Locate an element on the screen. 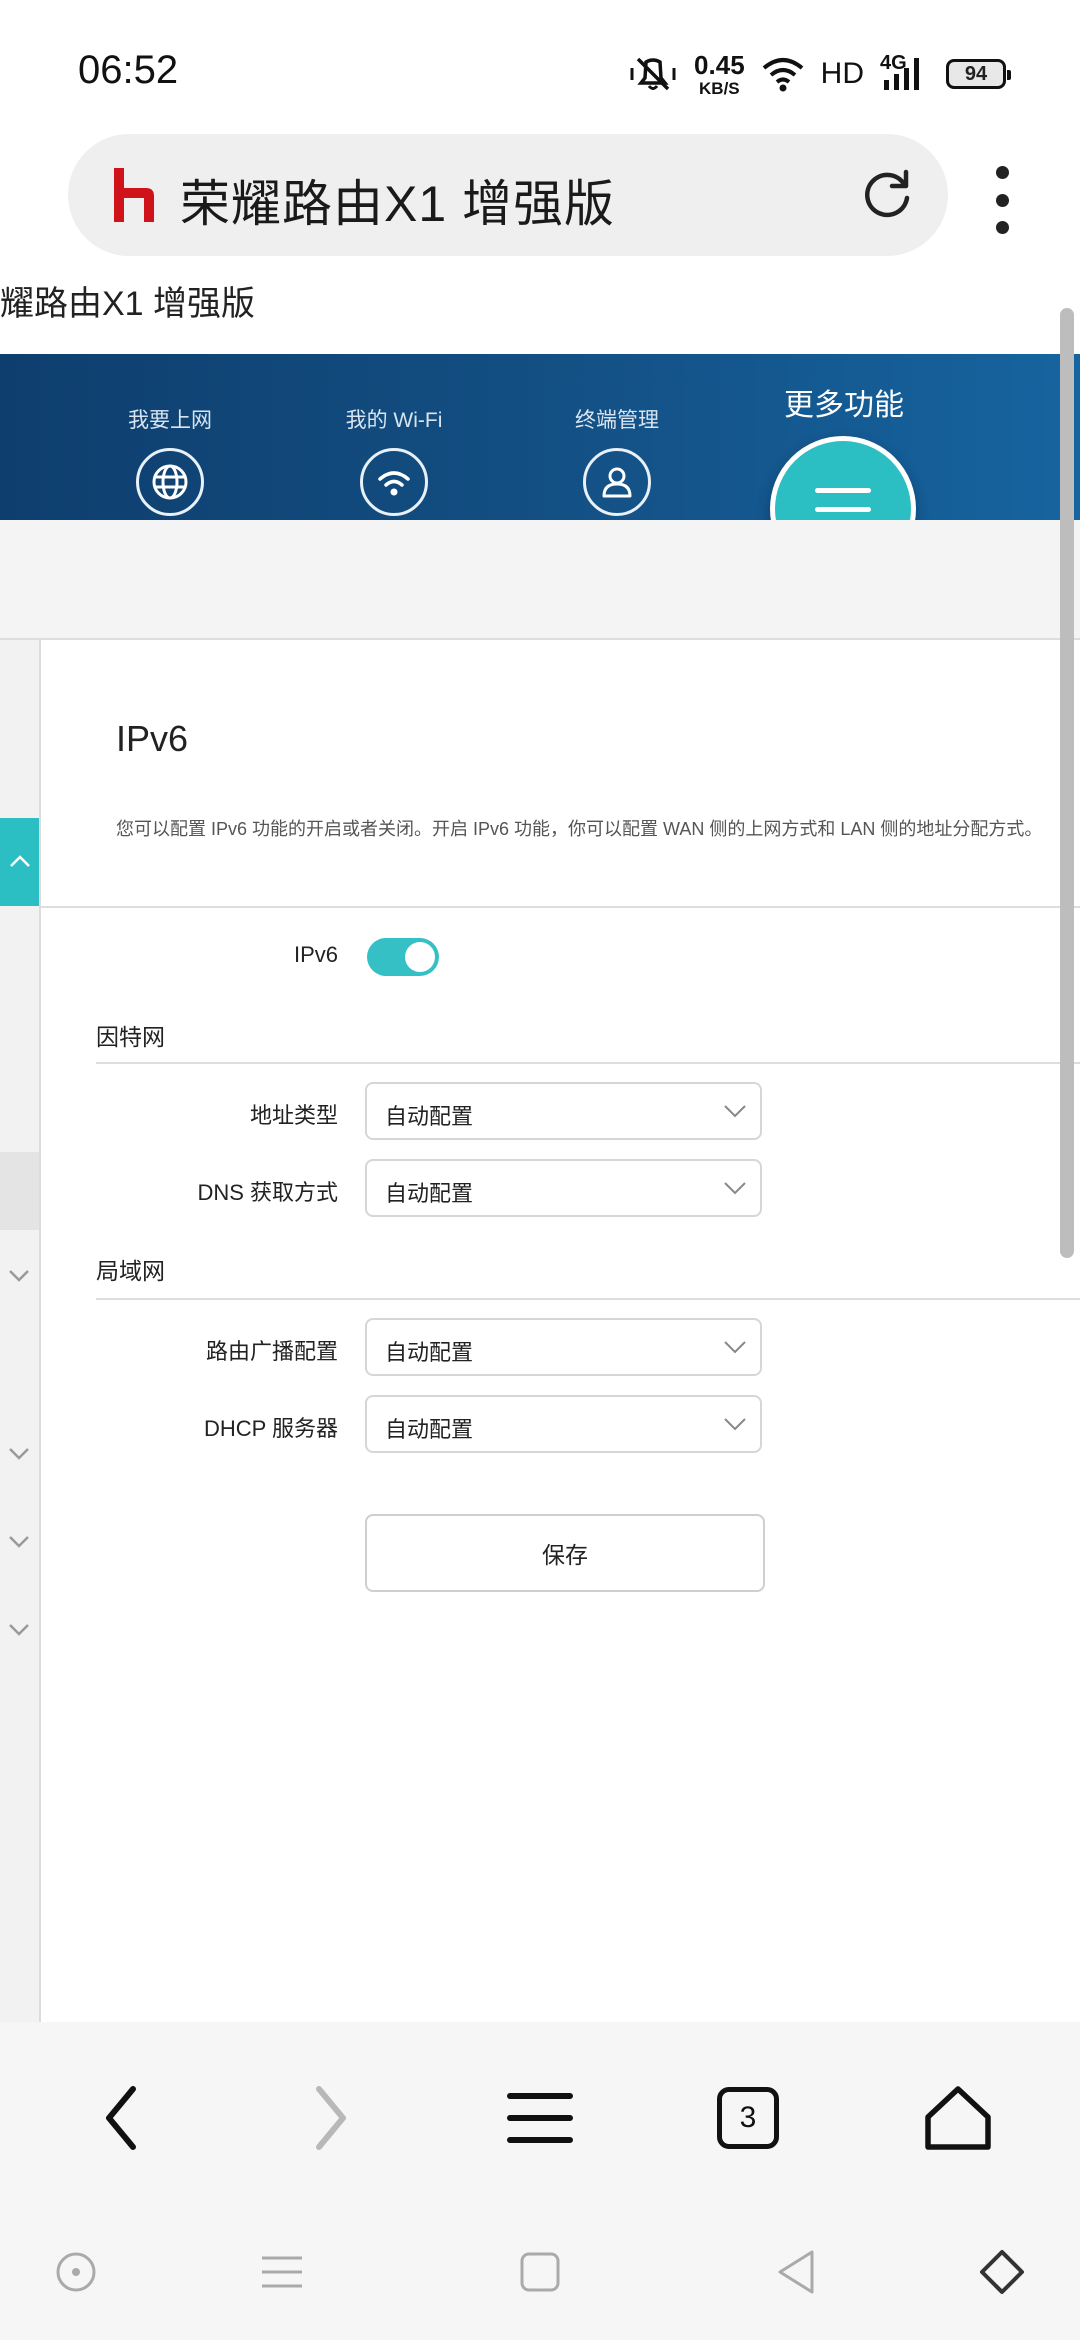 The width and height of the screenshot is (1080, 2340). menu-button is located at coordinates (540, 2118).